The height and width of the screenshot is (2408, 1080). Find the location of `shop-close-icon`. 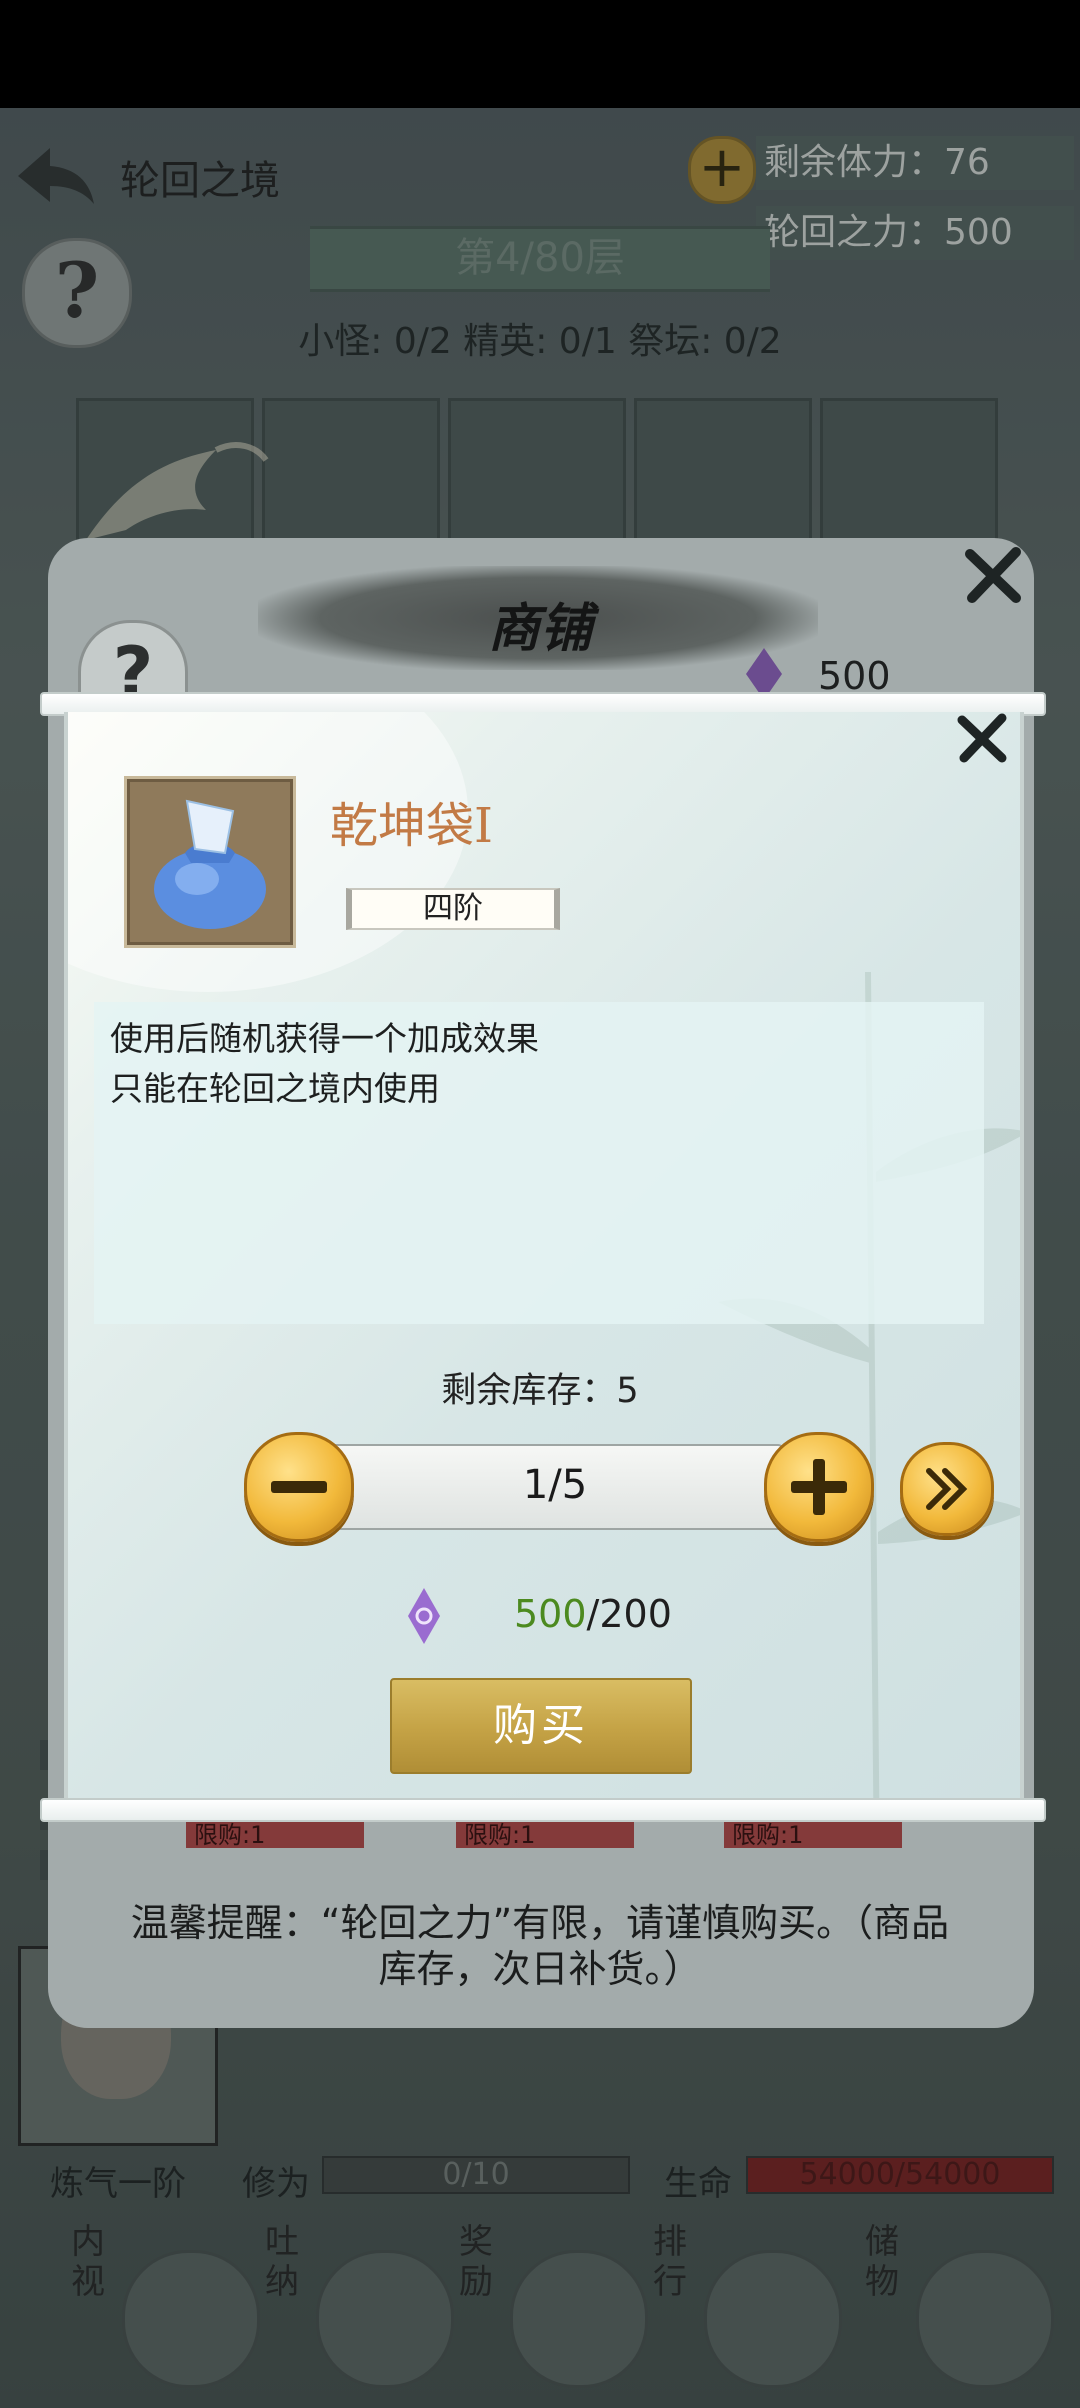

shop-close-icon is located at coordinates (993, 575).